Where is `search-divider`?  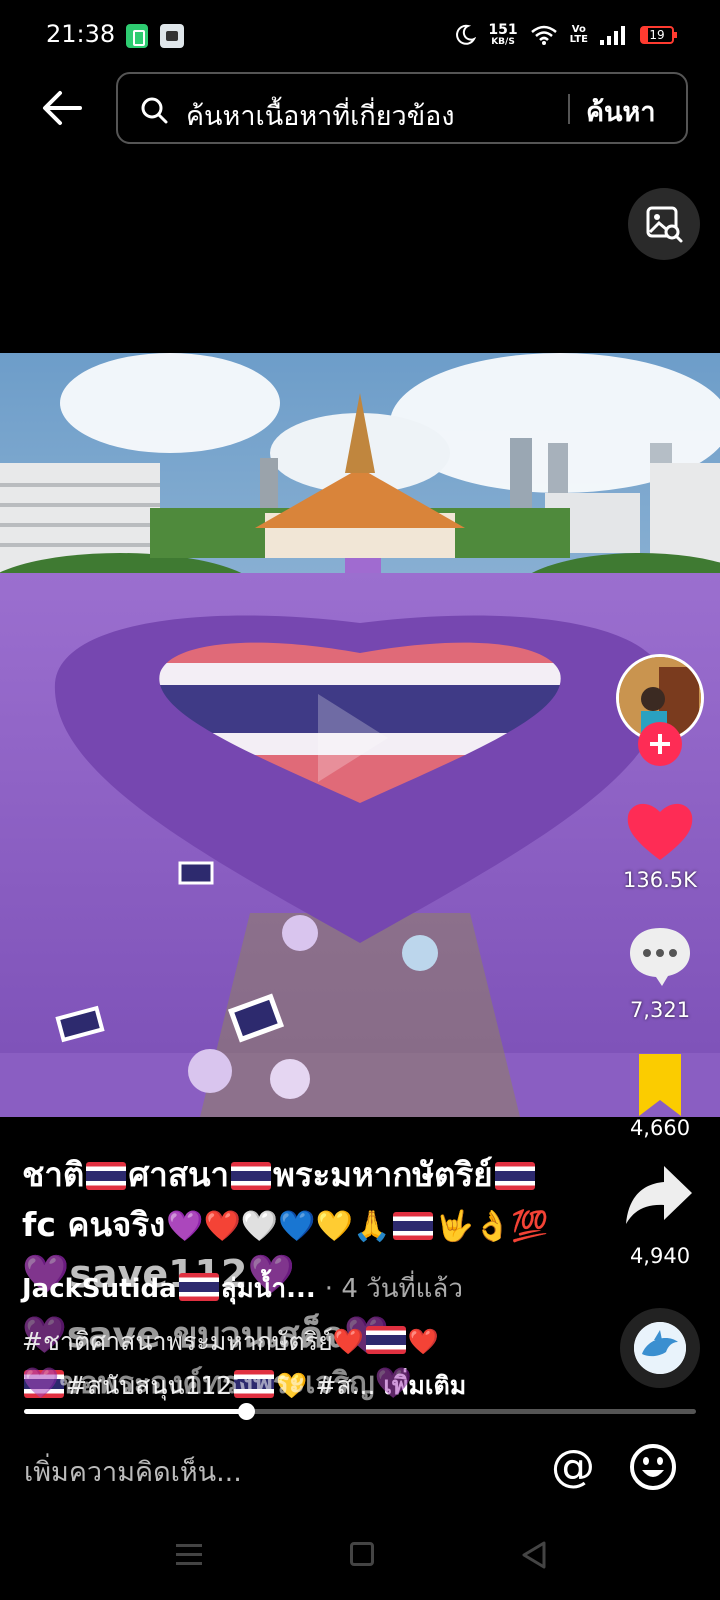
search-divider is located at coordinates (569, 109).